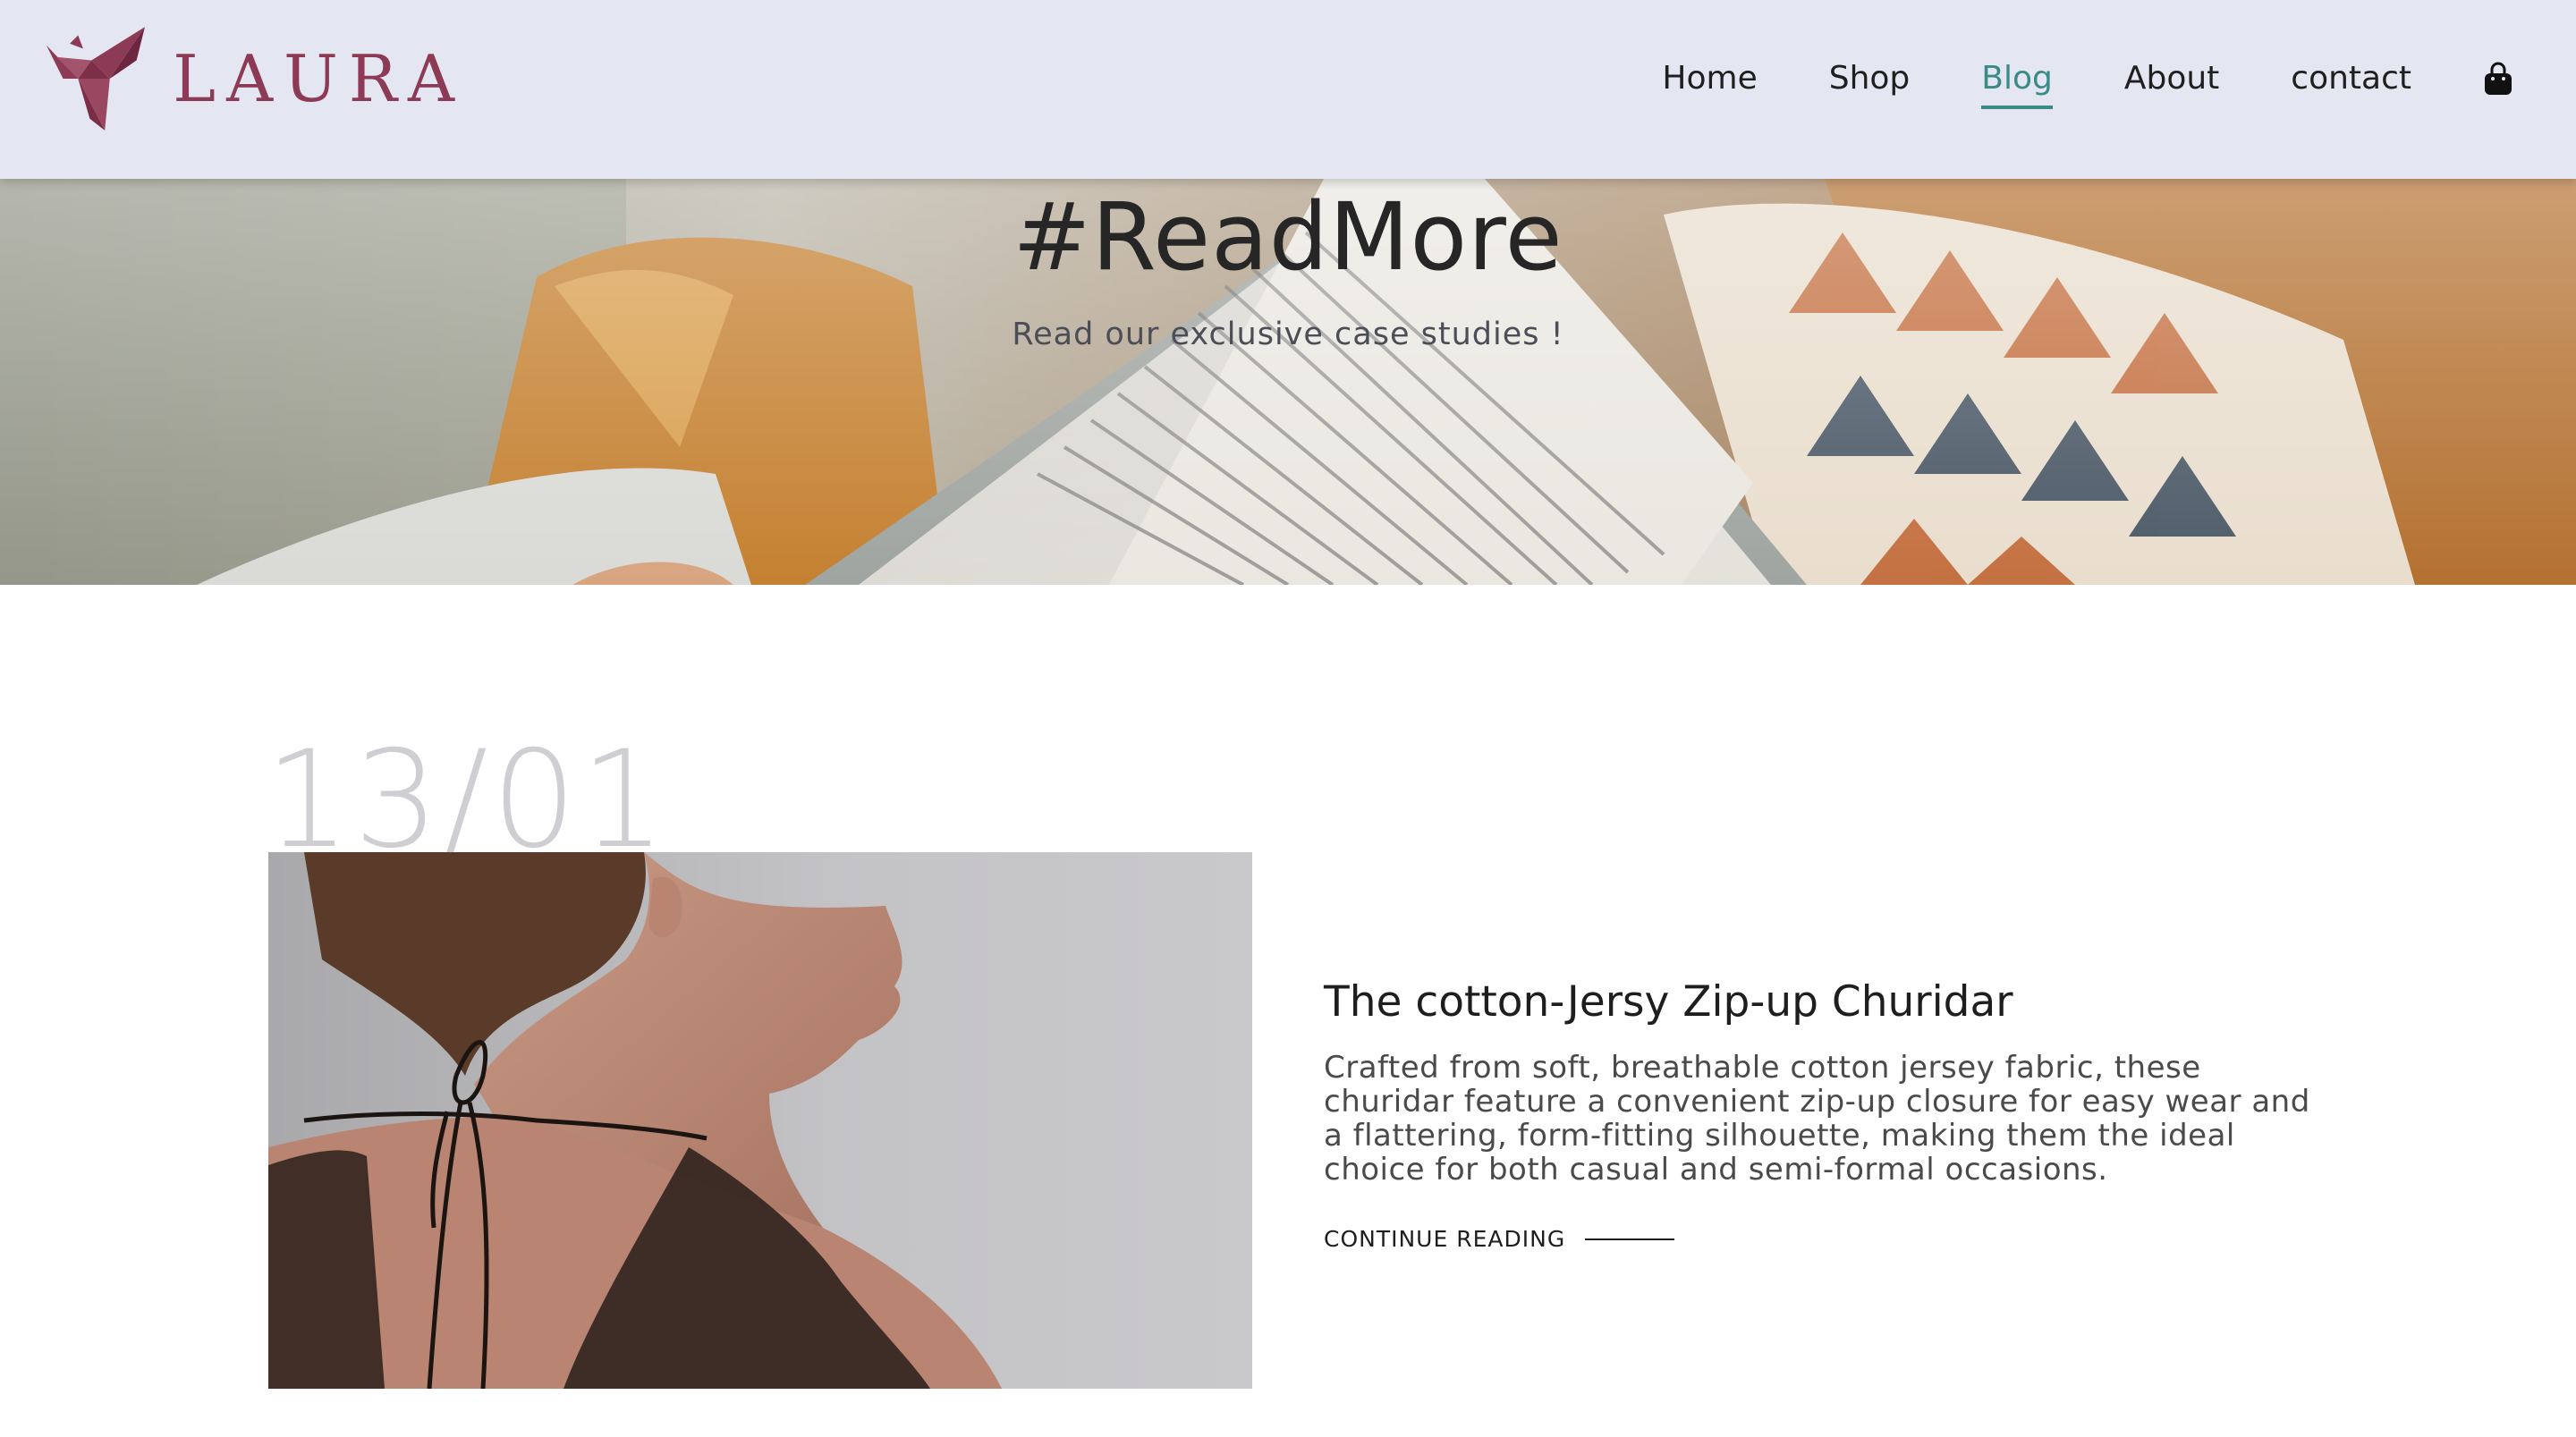 The height and width of the screenshot is (1437, 2576). Describe the element at coordinates (2087, 80) in the screenshot. I see `main-nav: Home Shop Blog About contact` at that location.